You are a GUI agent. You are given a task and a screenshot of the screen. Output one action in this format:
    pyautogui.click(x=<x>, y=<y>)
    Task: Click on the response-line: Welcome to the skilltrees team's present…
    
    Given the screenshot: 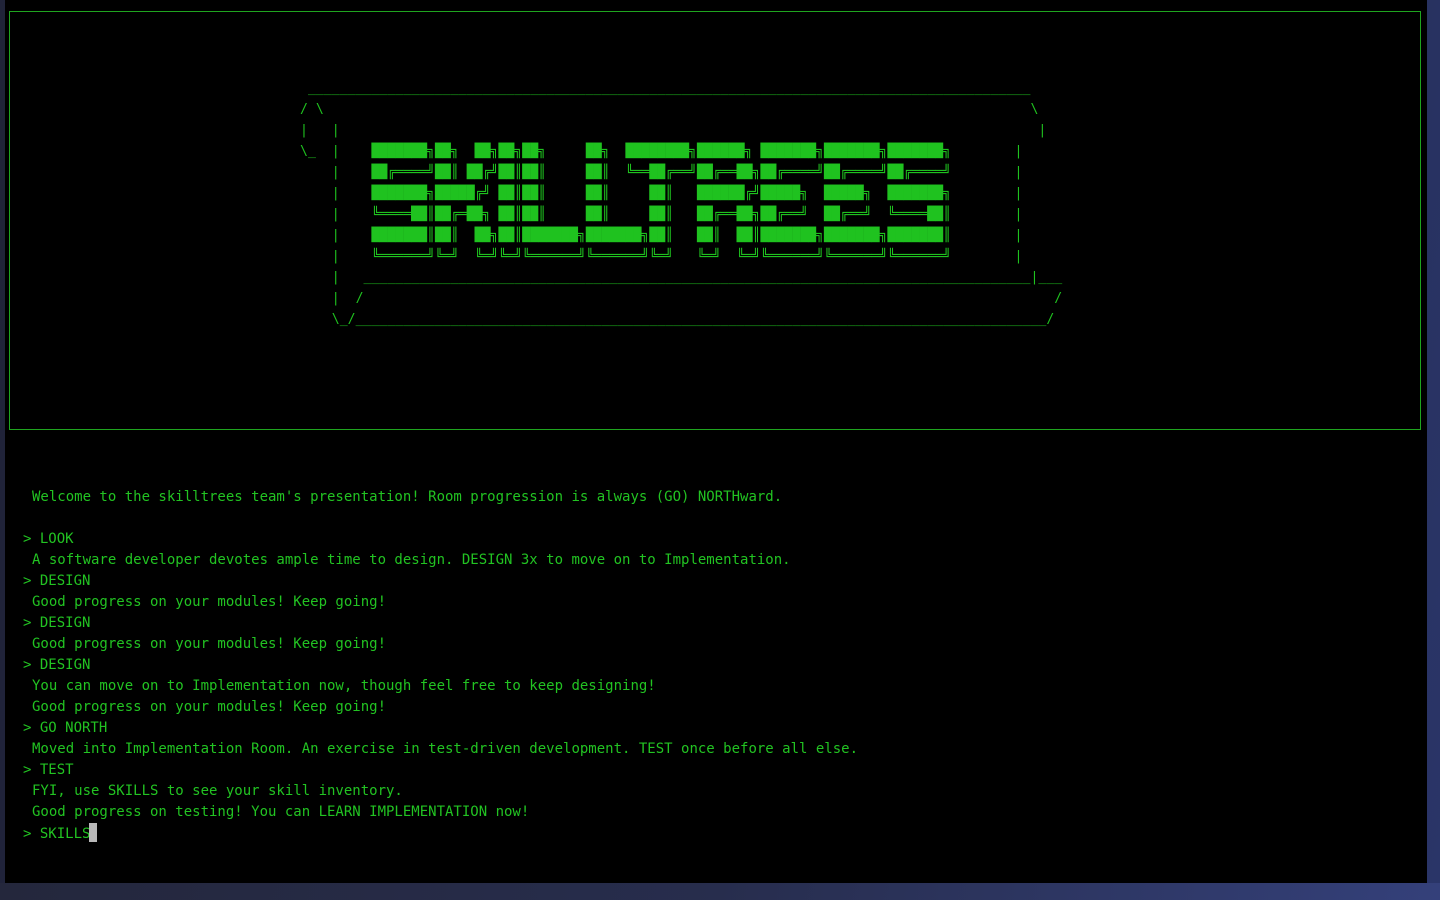 What is the action you would take?
    pyautogui.click(x=407, y=497)
    